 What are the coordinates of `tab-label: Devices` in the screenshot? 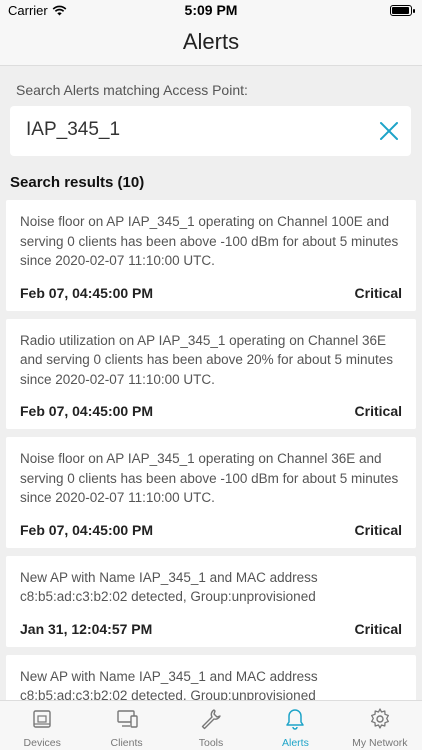 It's located at (42, 743).